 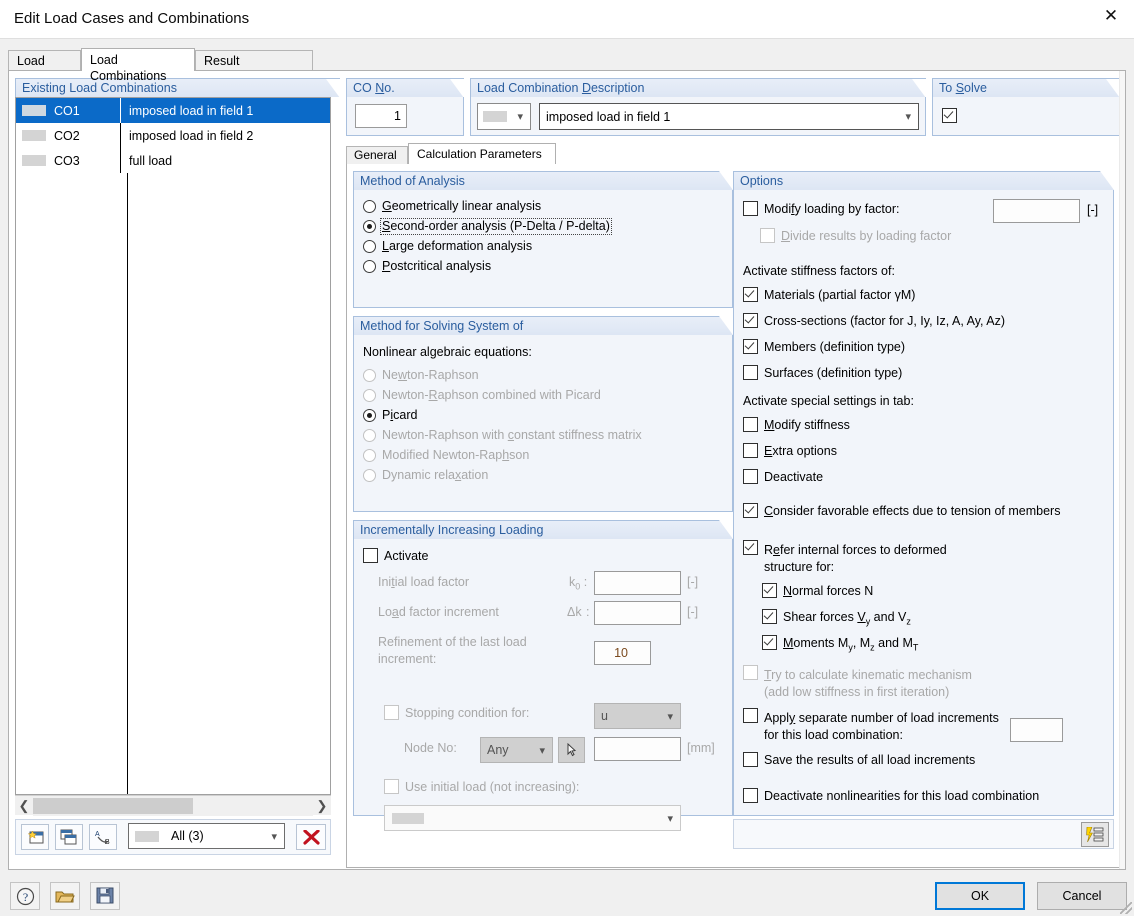 I want to click on open-folder-icon, so click(x=65, y=896).